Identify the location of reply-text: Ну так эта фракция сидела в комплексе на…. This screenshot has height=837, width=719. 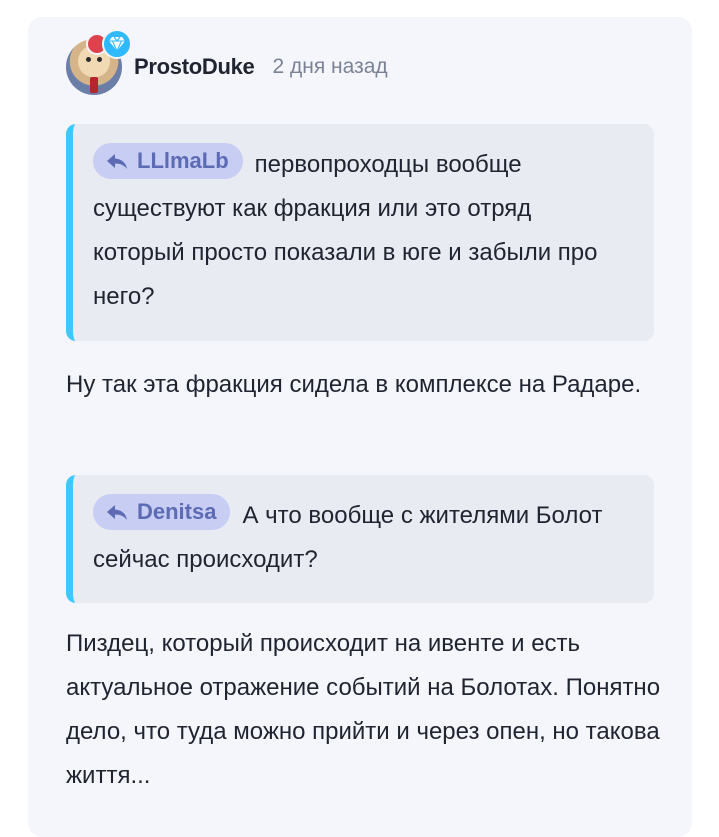
(354, 384).